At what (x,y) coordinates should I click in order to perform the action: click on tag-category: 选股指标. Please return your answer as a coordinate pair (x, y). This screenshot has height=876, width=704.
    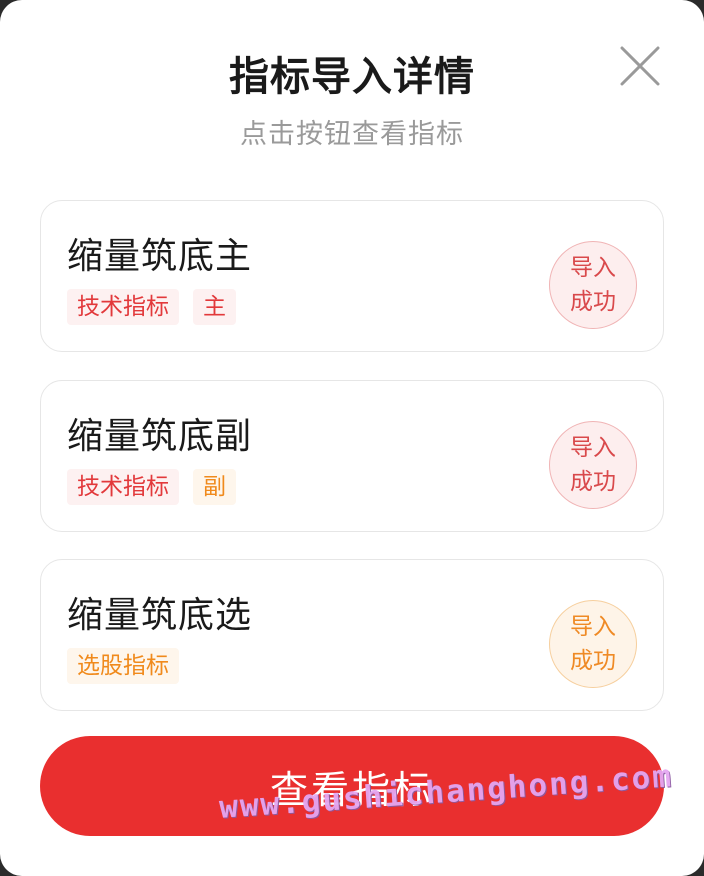
    Looking at the image, I should click on (123, 666).